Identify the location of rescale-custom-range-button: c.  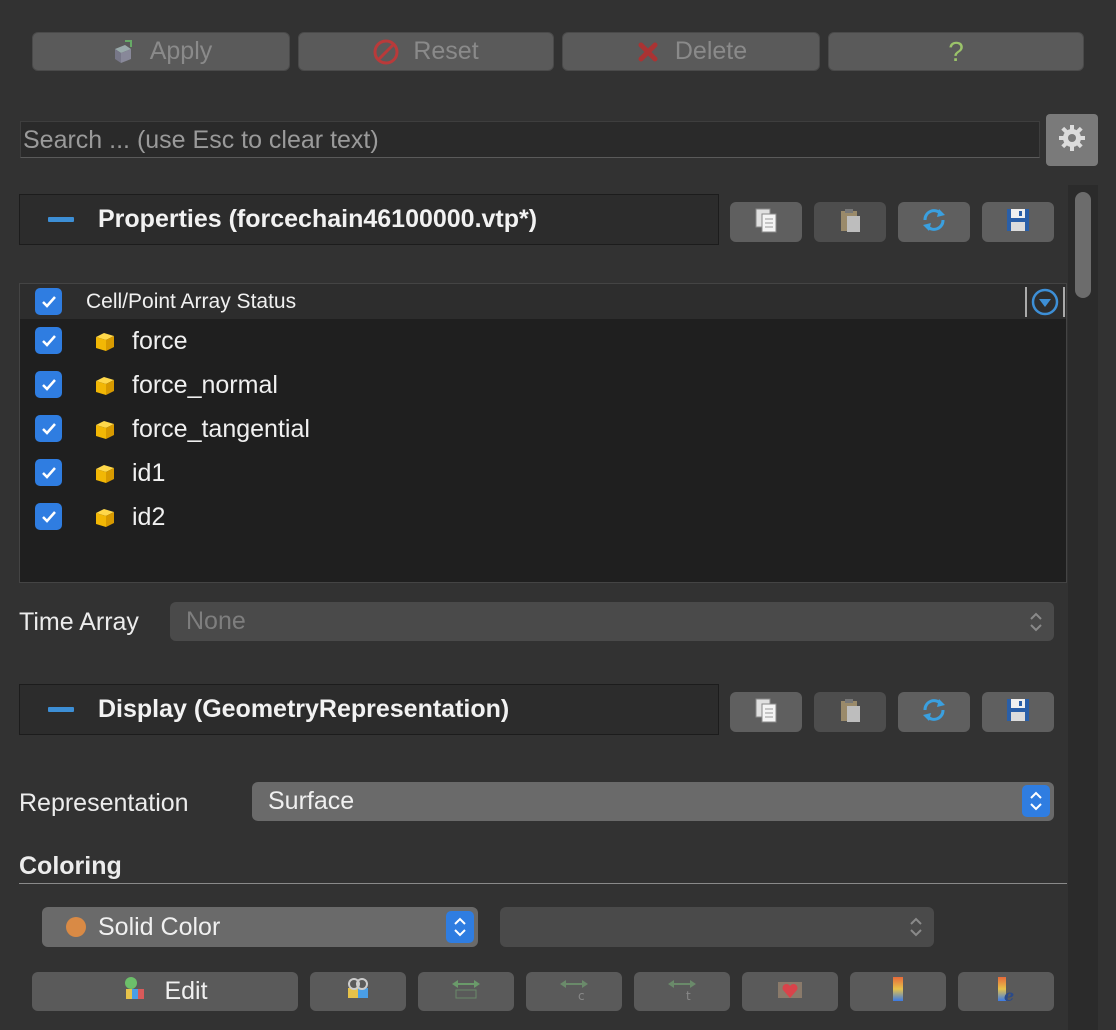
(574, 991).